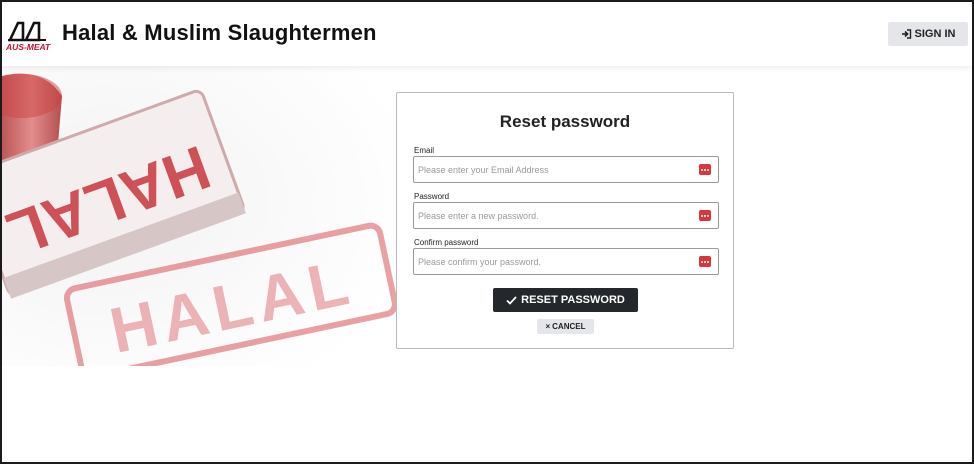  What do you see at coordinates (28, 47) in the screenshot?
I see `svg-text: AUS-MEAT` at bounding box center [28, 47].